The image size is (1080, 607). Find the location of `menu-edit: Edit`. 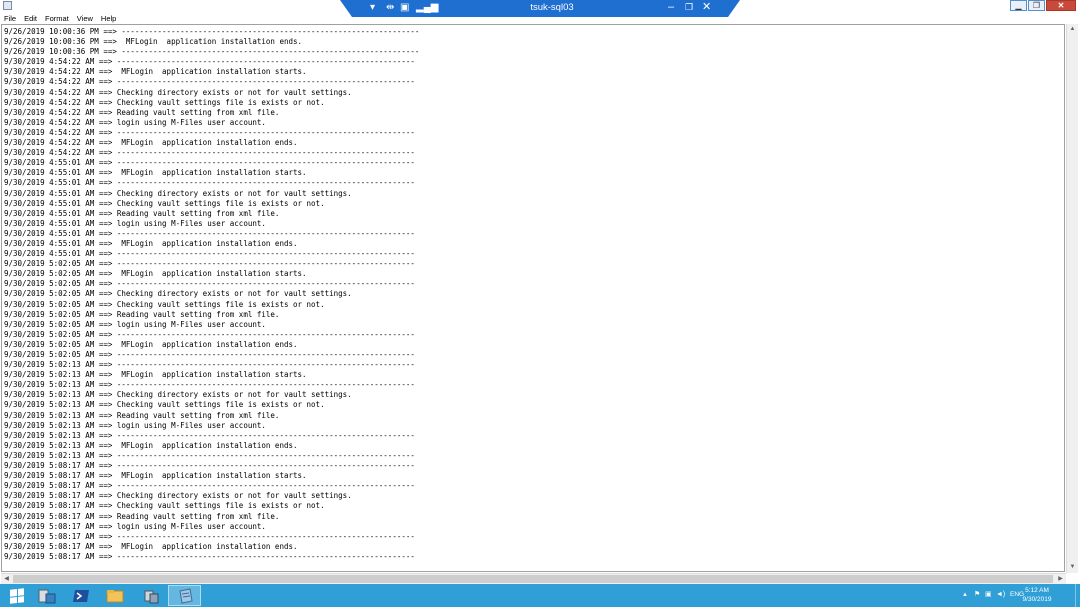

menu-edit: Edit is located at coordinates (30, 18).